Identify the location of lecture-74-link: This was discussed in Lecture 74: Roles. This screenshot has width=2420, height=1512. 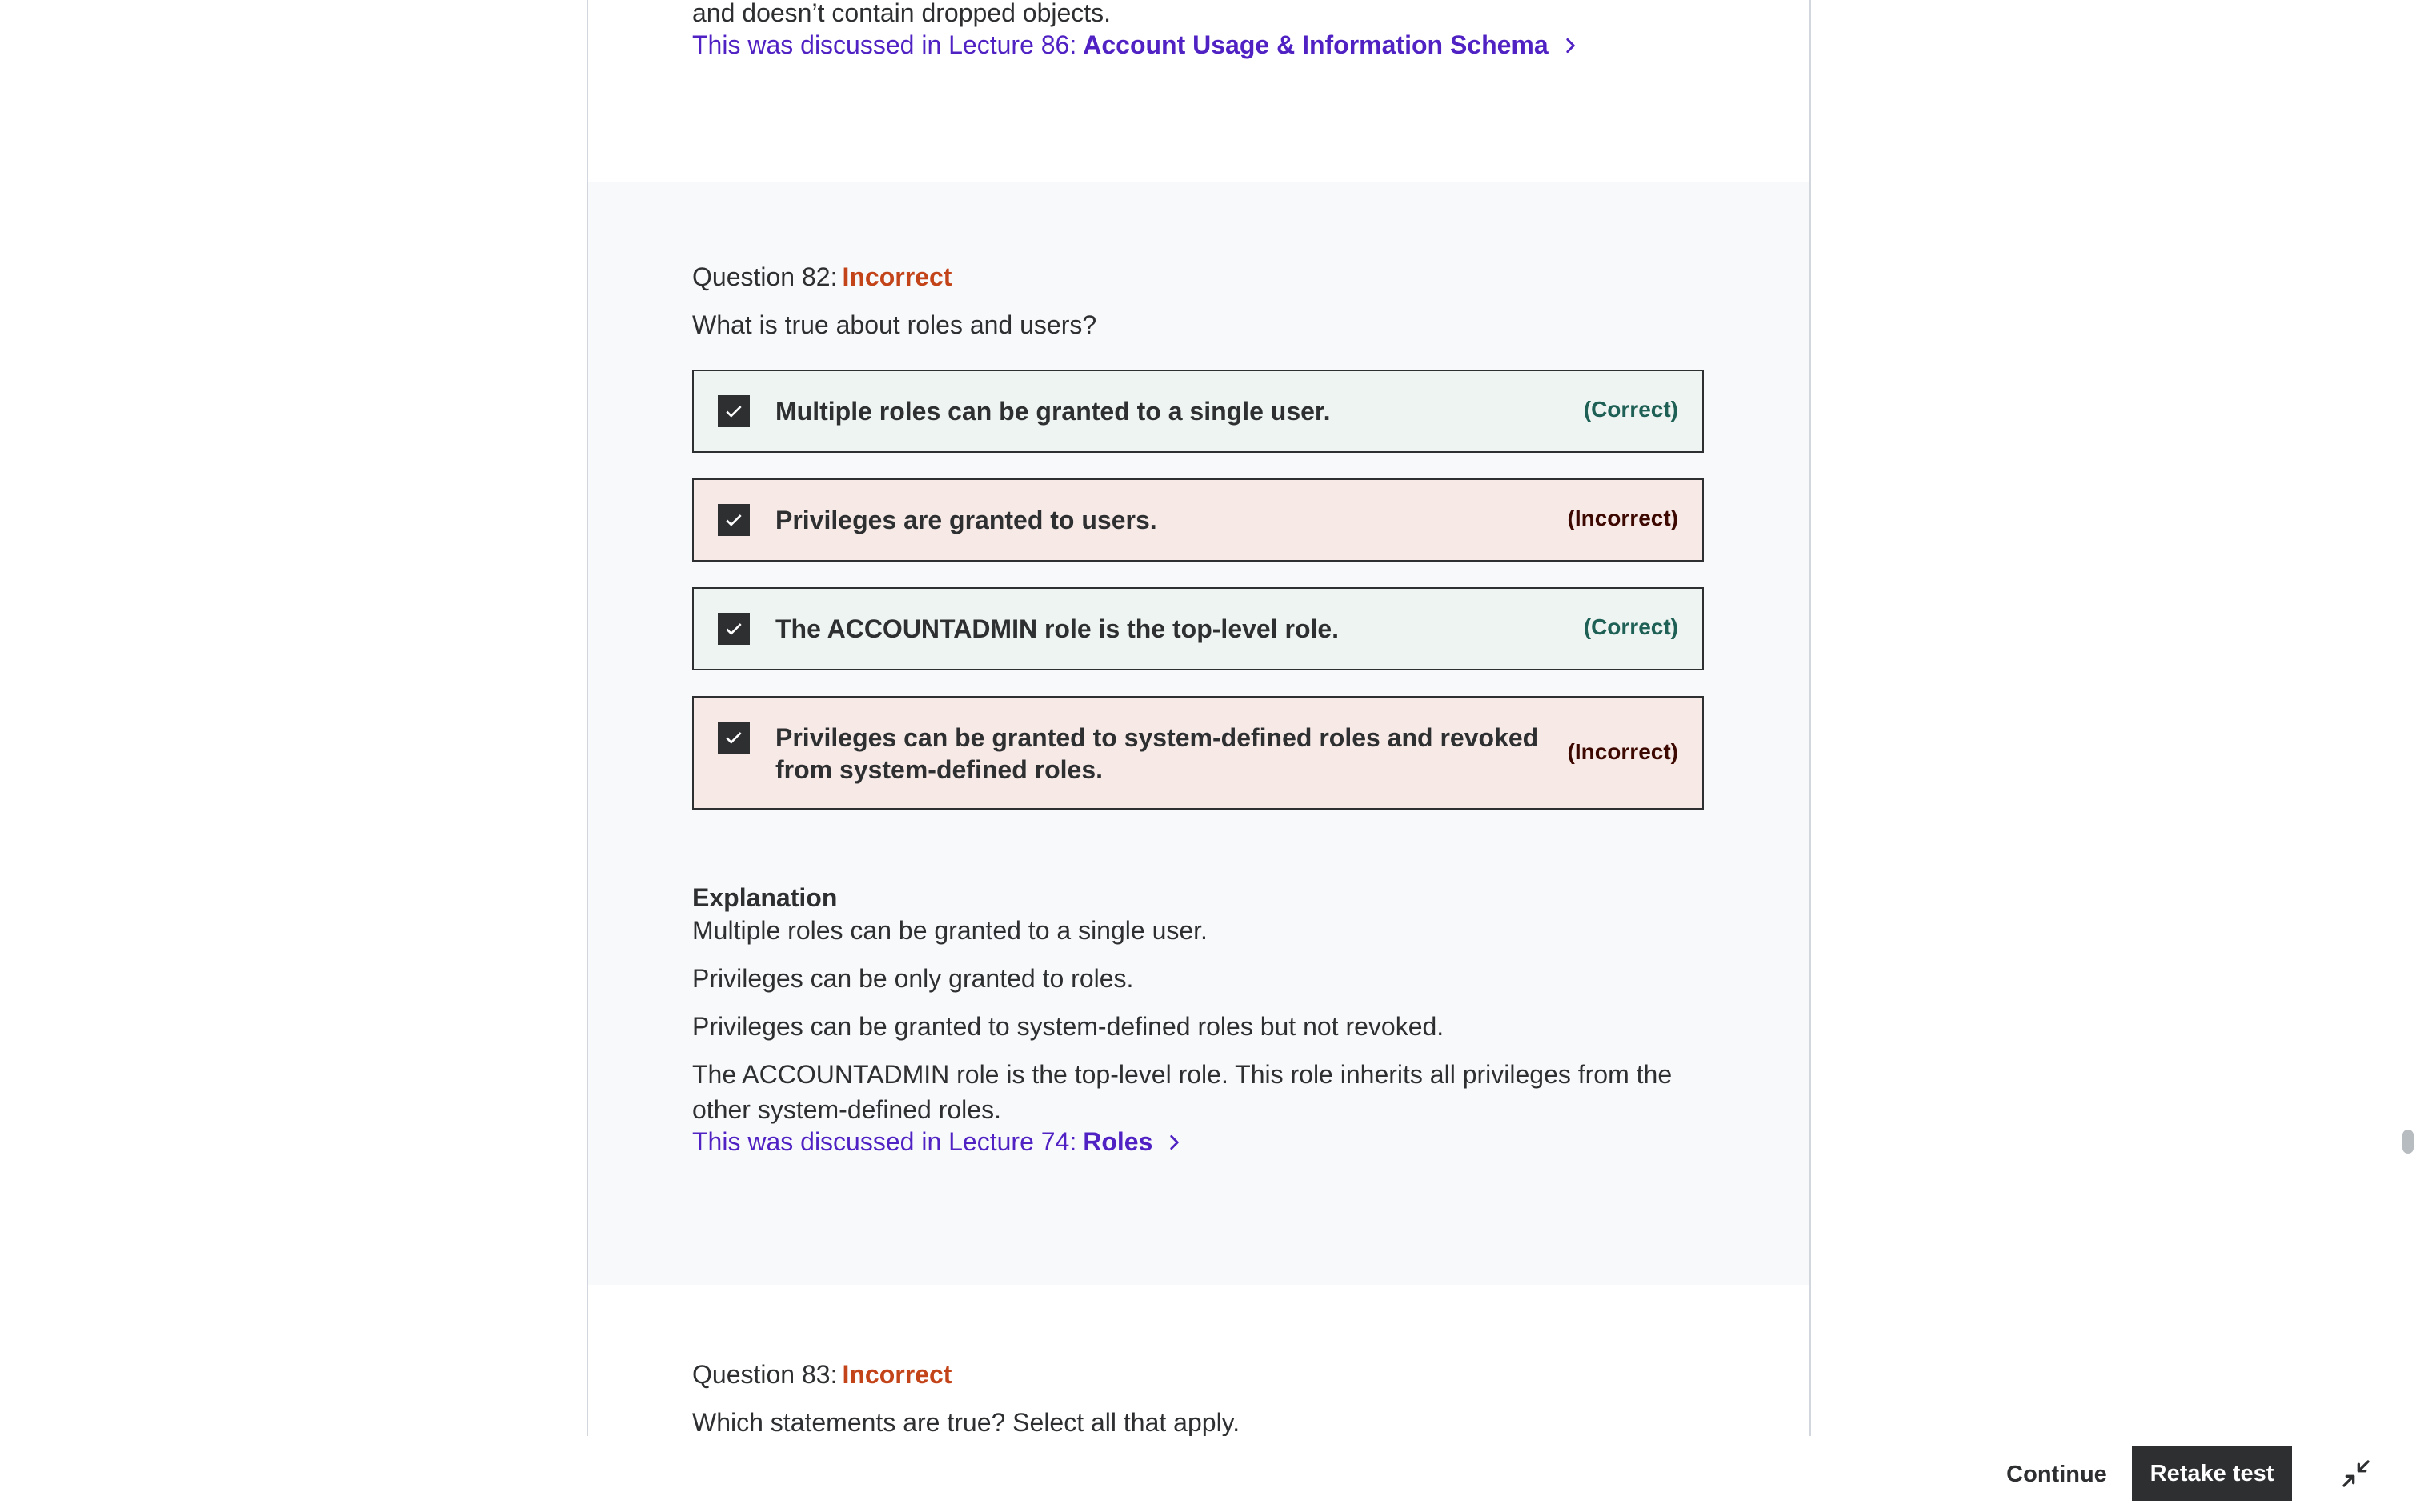
(1199, 1142).